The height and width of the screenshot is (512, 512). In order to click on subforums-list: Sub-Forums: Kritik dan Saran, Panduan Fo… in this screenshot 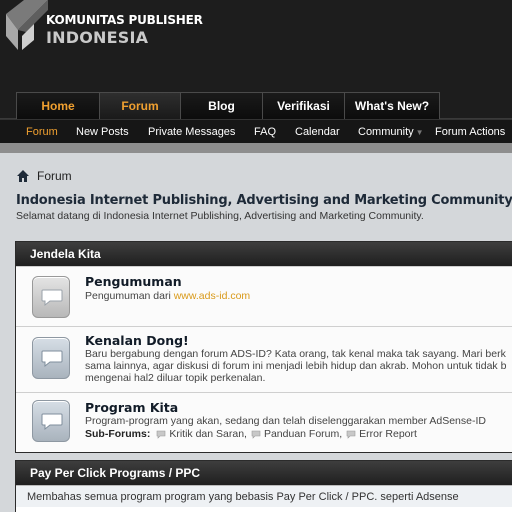, I will do `click(253, 434)`.